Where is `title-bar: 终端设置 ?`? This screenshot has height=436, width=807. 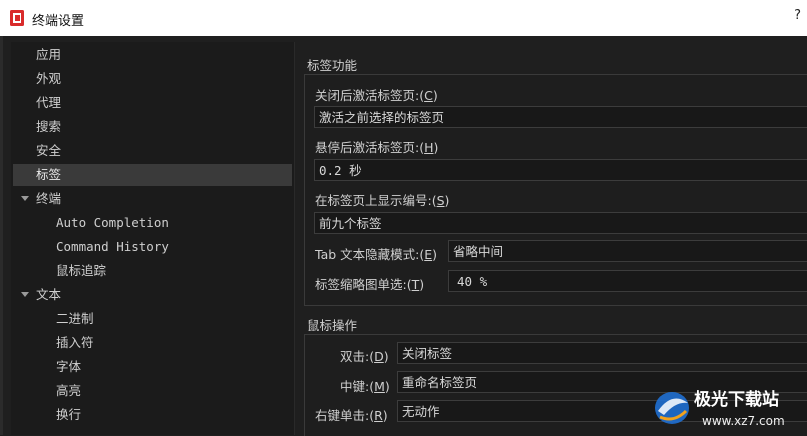 title-bar: 终端设置 ? is located at coordinates (403, 18).